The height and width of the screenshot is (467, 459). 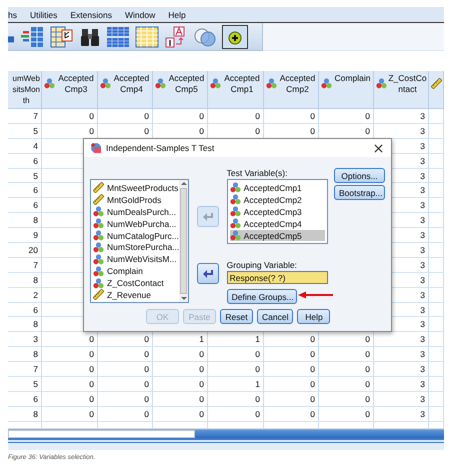 I want to click on column-header-label: Complain, so click(x=353, y=78).